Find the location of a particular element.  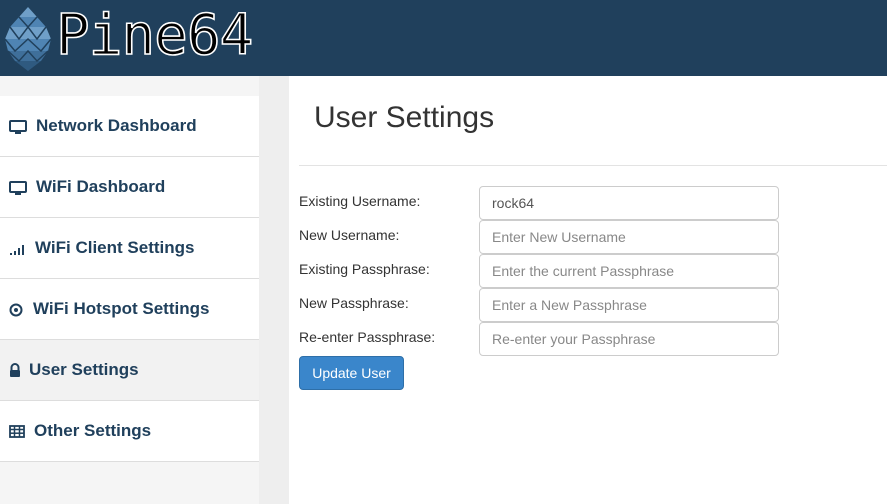

reenter-passphrase-label: Re-enter Passphrase: is located at coordinates (367, 337).